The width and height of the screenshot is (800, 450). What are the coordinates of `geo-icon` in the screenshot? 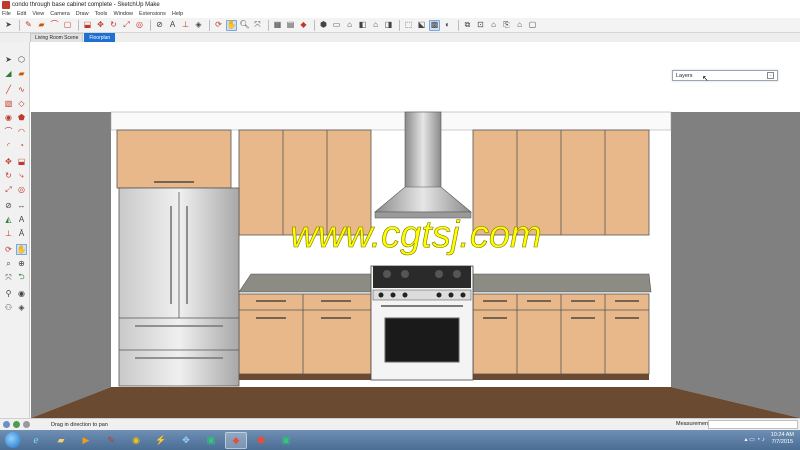 It's located at (16, 424).